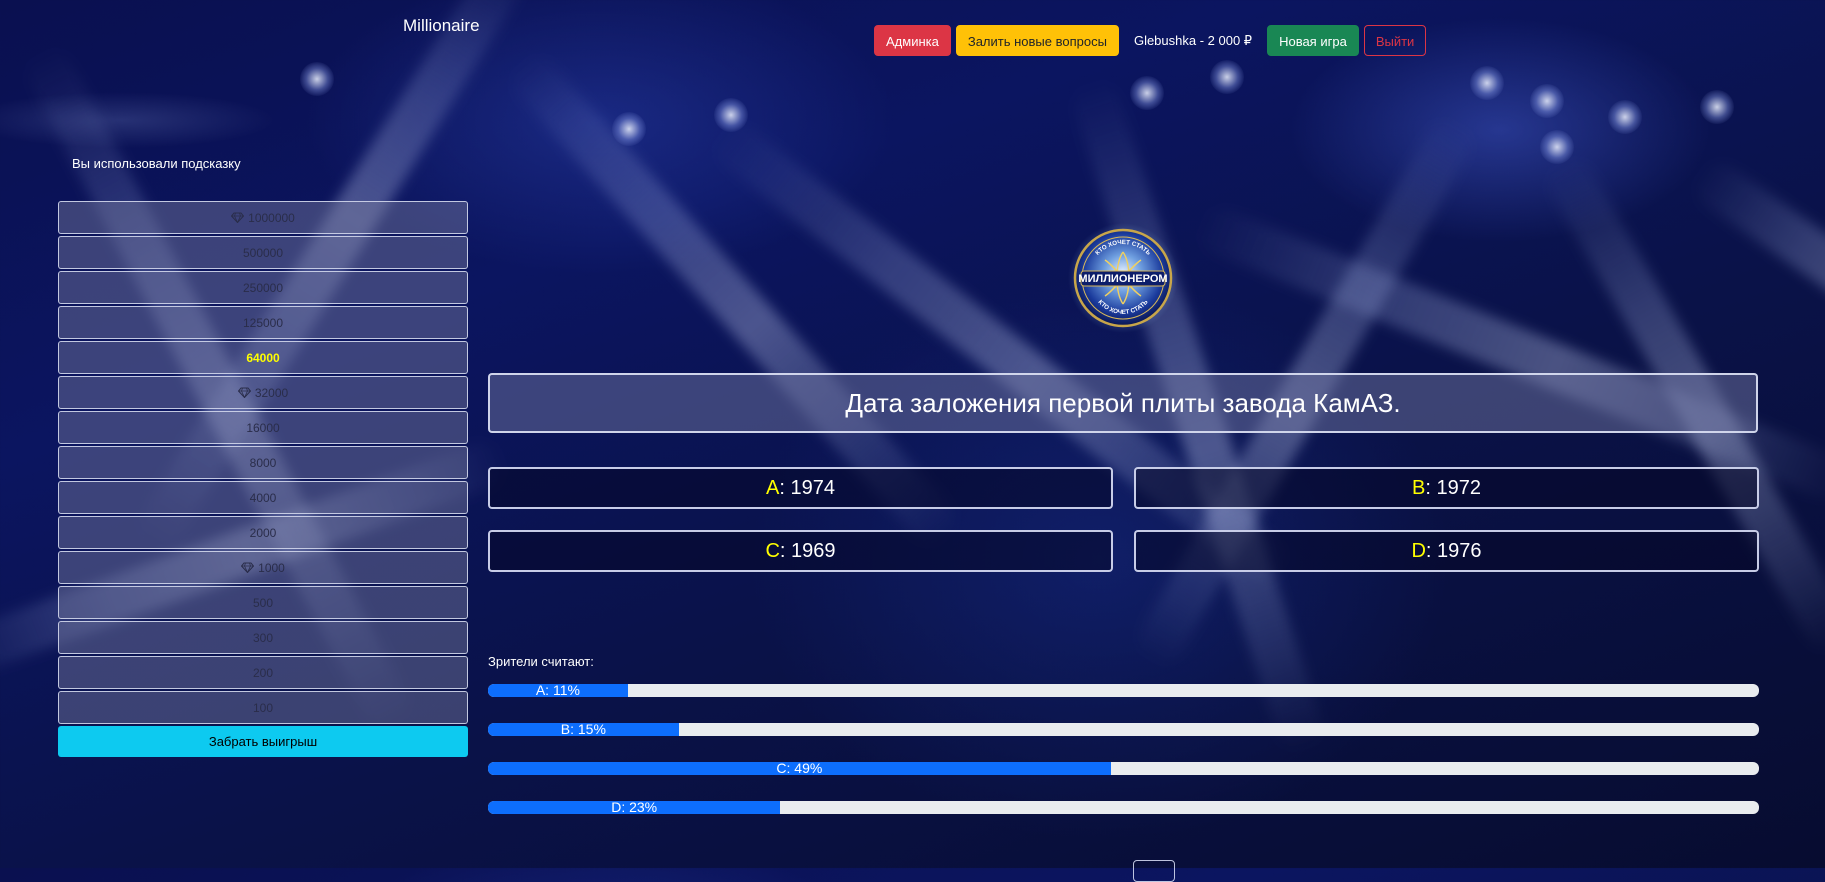 This screenshot has width=1825, height=882. I want to click on answer-text: 1976, so click(1456, 550).